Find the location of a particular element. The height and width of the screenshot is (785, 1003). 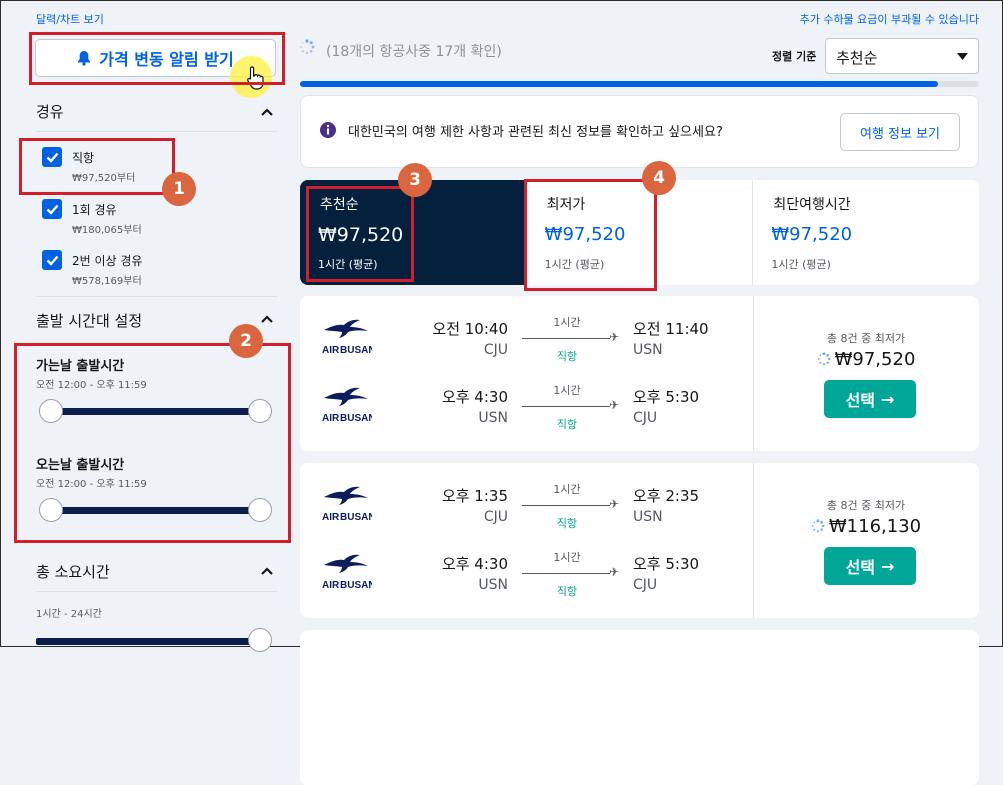

sort-label: 정렬 기준 is located at coordinates (794, 56).